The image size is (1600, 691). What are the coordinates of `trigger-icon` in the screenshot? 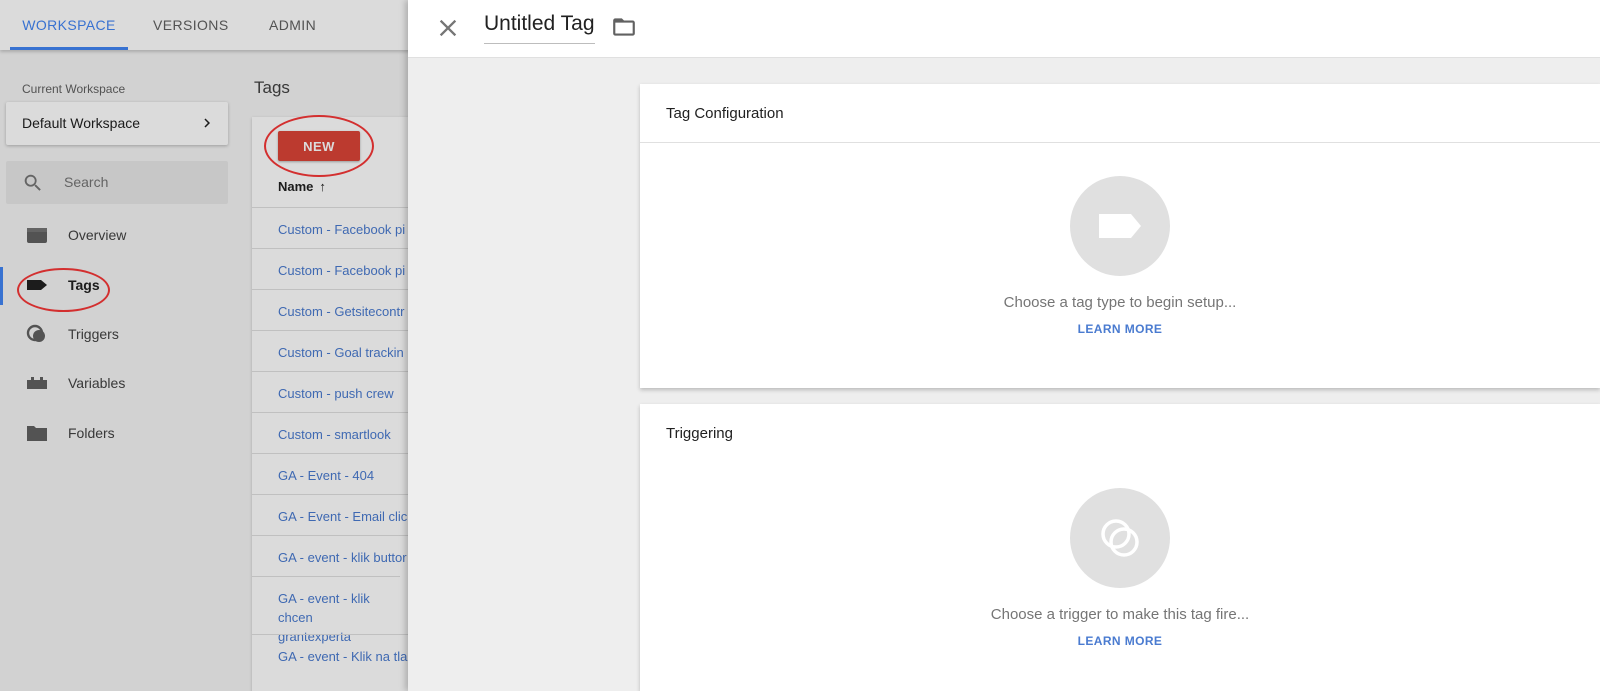 It's located at (1120, 538).